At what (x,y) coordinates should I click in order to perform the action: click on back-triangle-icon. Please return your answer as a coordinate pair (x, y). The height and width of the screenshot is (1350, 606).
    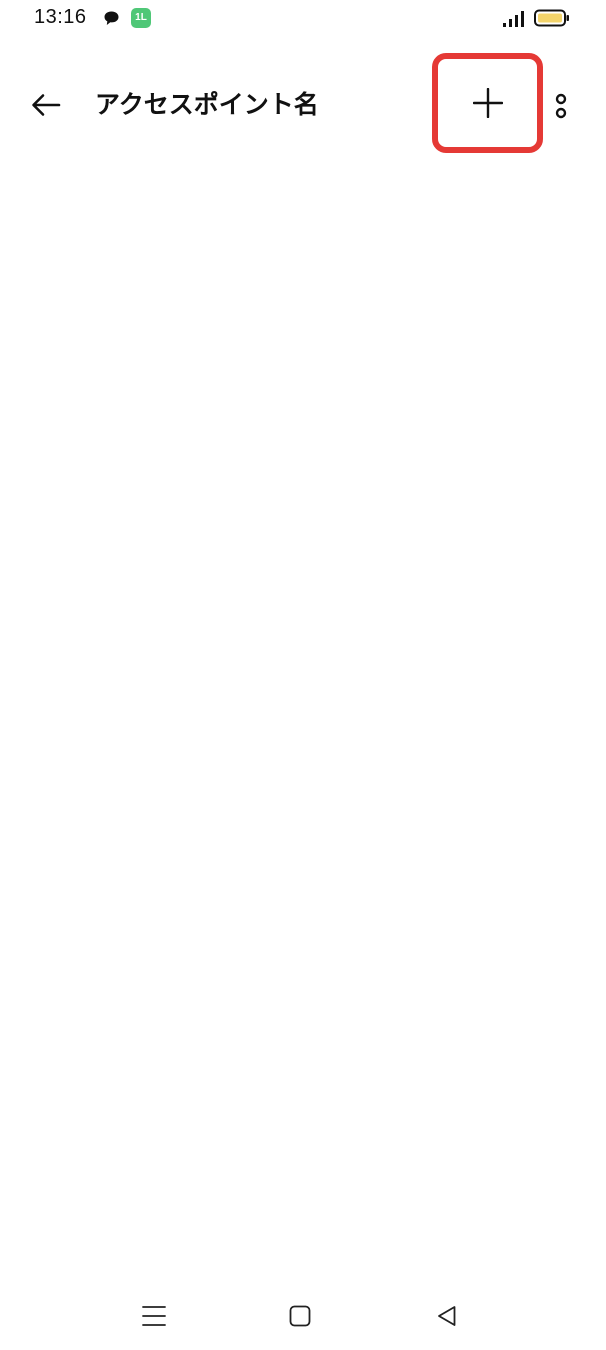
    Looking at the image, I should click on (447, 1316).